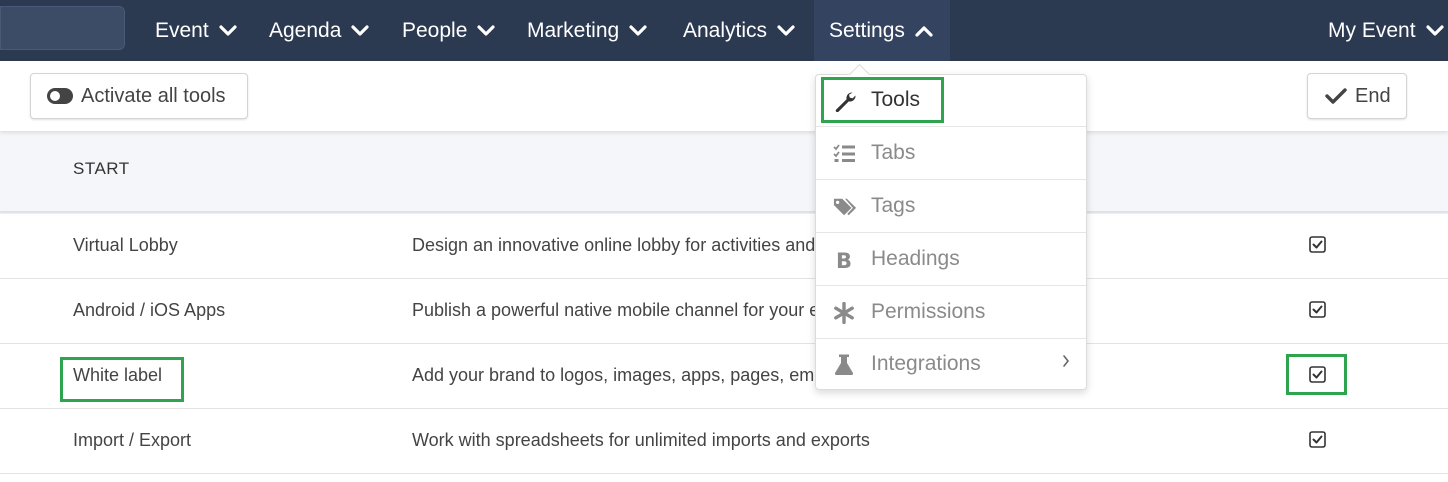  What do you see at coordinates (951, 154) in the screenshot?
I see `menu-item-tabs: Tabs` at bounding box center [951, 154].